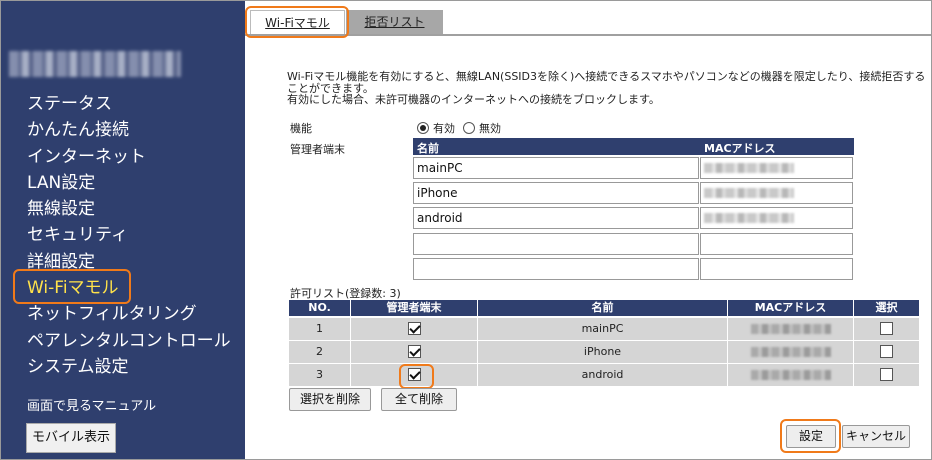 The image size is (932, 460). What do you see at coordinates (72, 286) in the screenshot?
I see `highlight-box-nav` at bounding box center [72, 286].